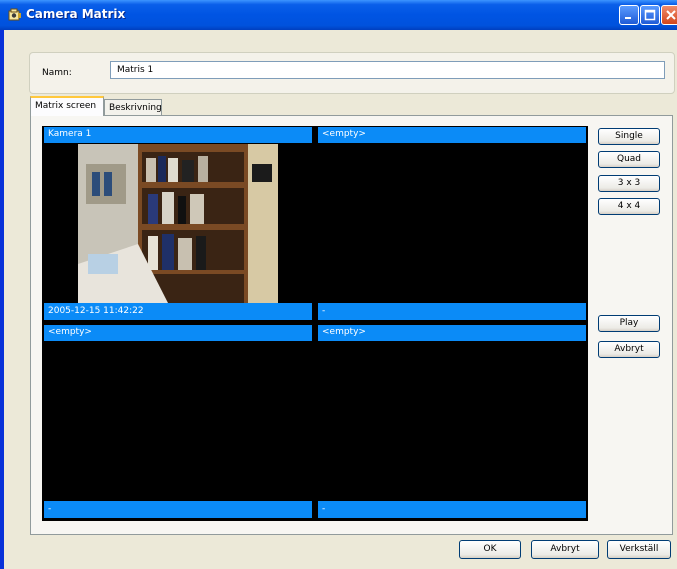 The height and width of the screenshot is (569, 677). What do you see at coordinates (452, 422) in the screenshot?
I see `matrix-cell-4: <empty> -` at bounding box center [452, 422].